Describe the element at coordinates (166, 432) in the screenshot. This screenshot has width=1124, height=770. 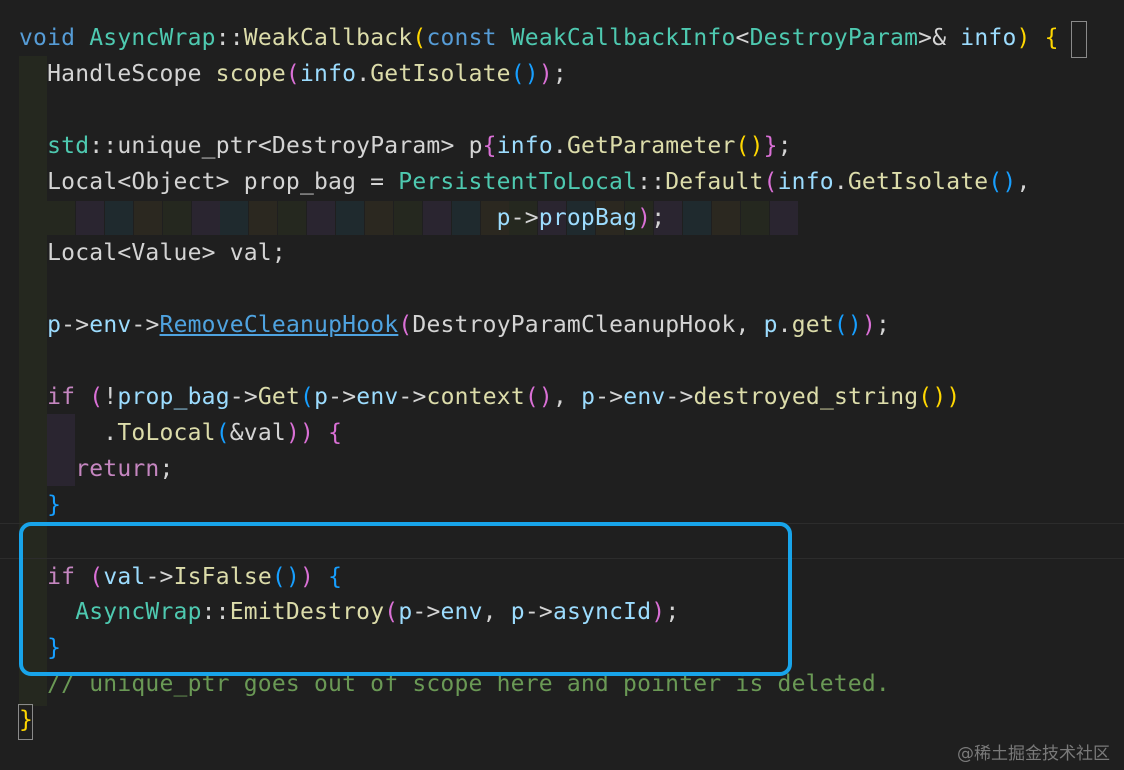
I see `code-token: ToLocal` at that location.